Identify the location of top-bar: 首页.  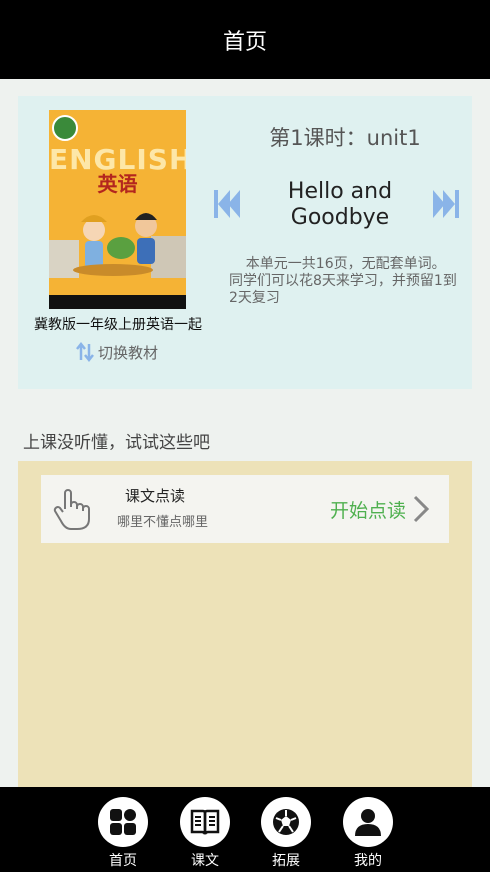
(245, 39).